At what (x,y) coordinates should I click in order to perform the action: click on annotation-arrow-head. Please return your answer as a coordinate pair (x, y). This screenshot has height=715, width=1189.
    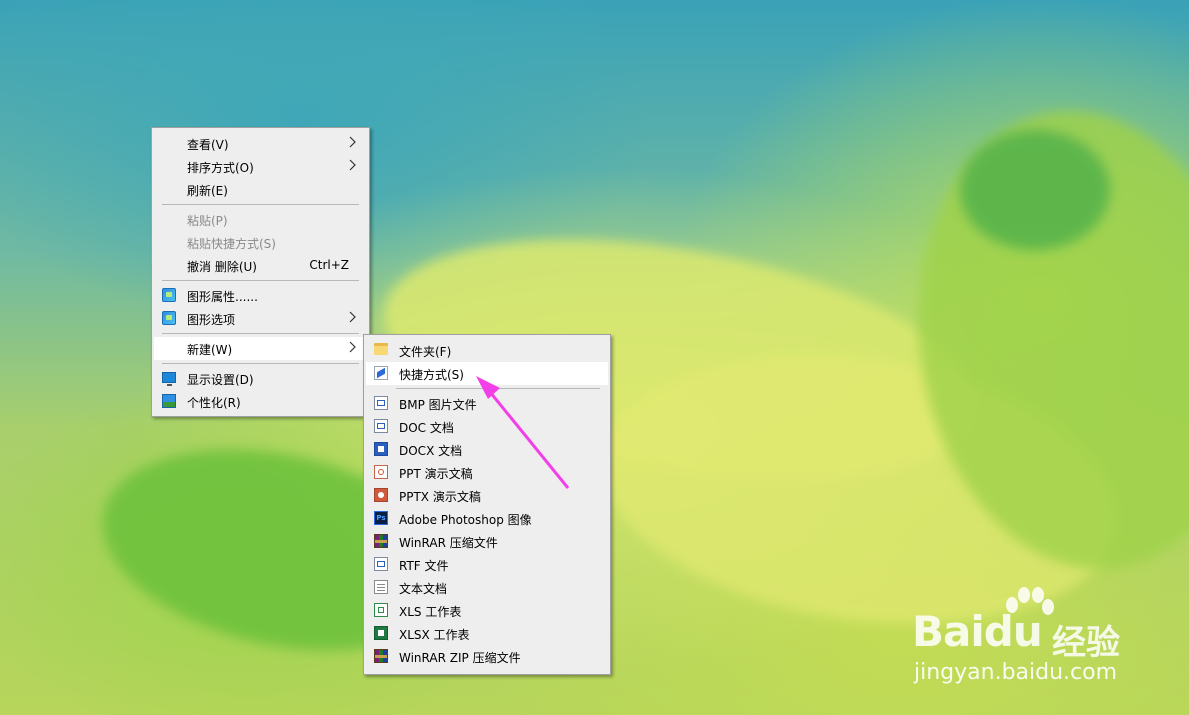
    Looking at the image, I should click on (488, 387).